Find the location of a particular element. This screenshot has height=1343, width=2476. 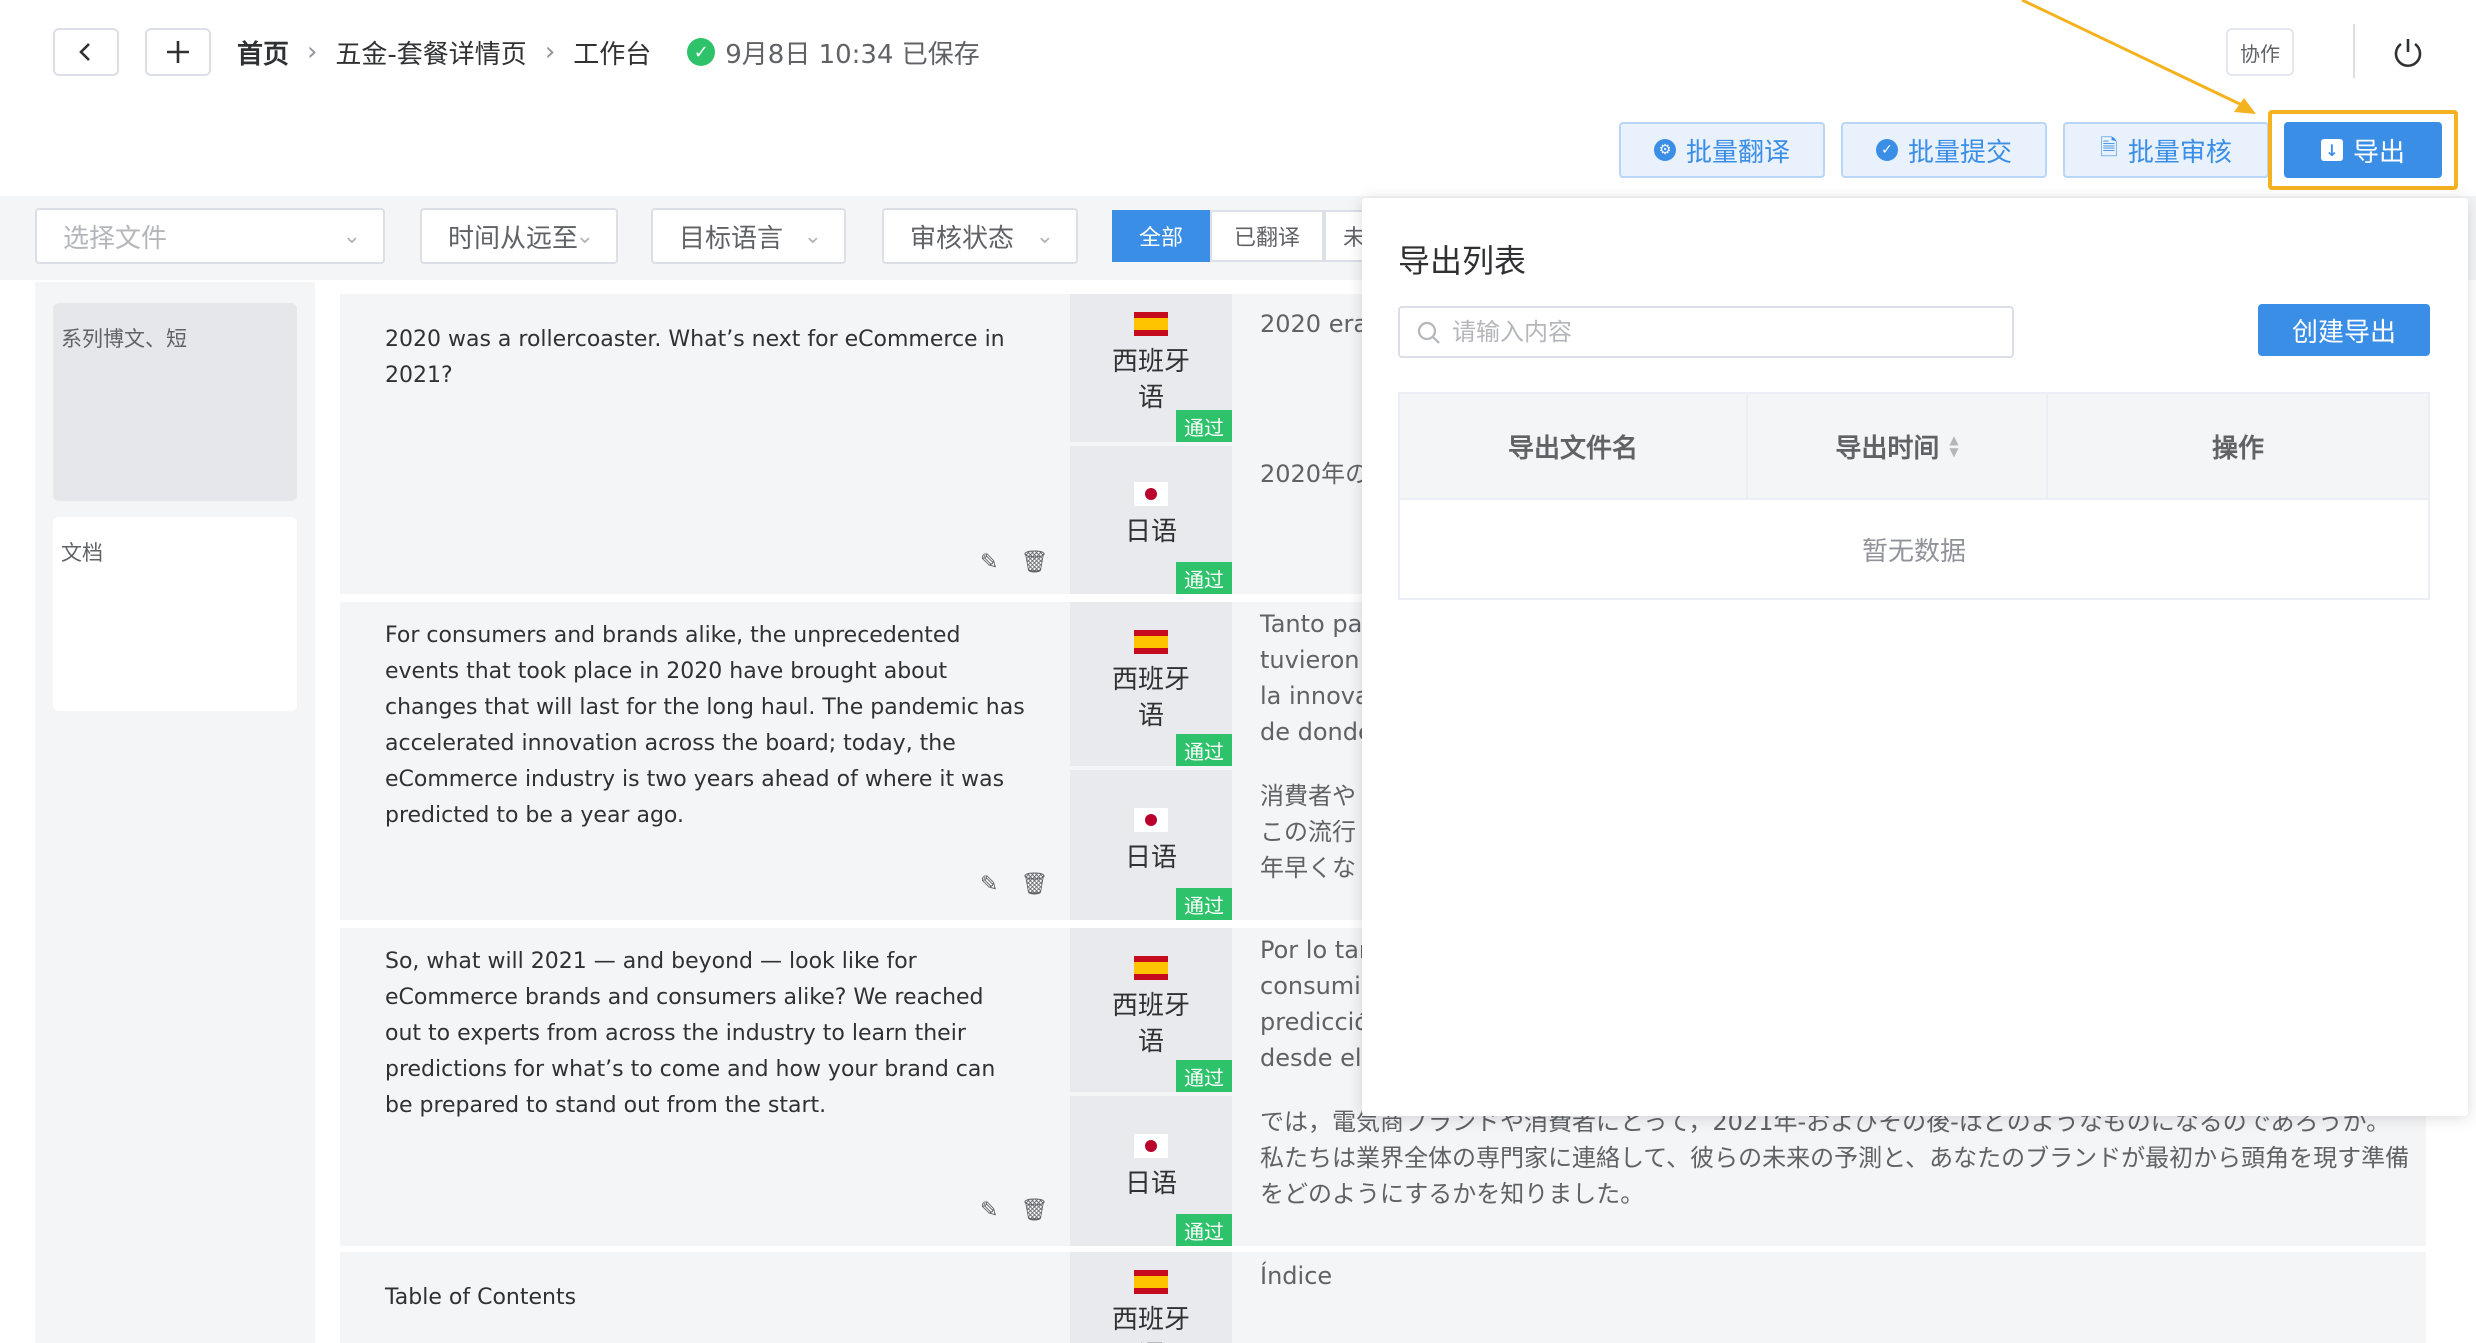

column-header-time: 导出时间 ▲ ▼ is located at coordinates (1898, 446).